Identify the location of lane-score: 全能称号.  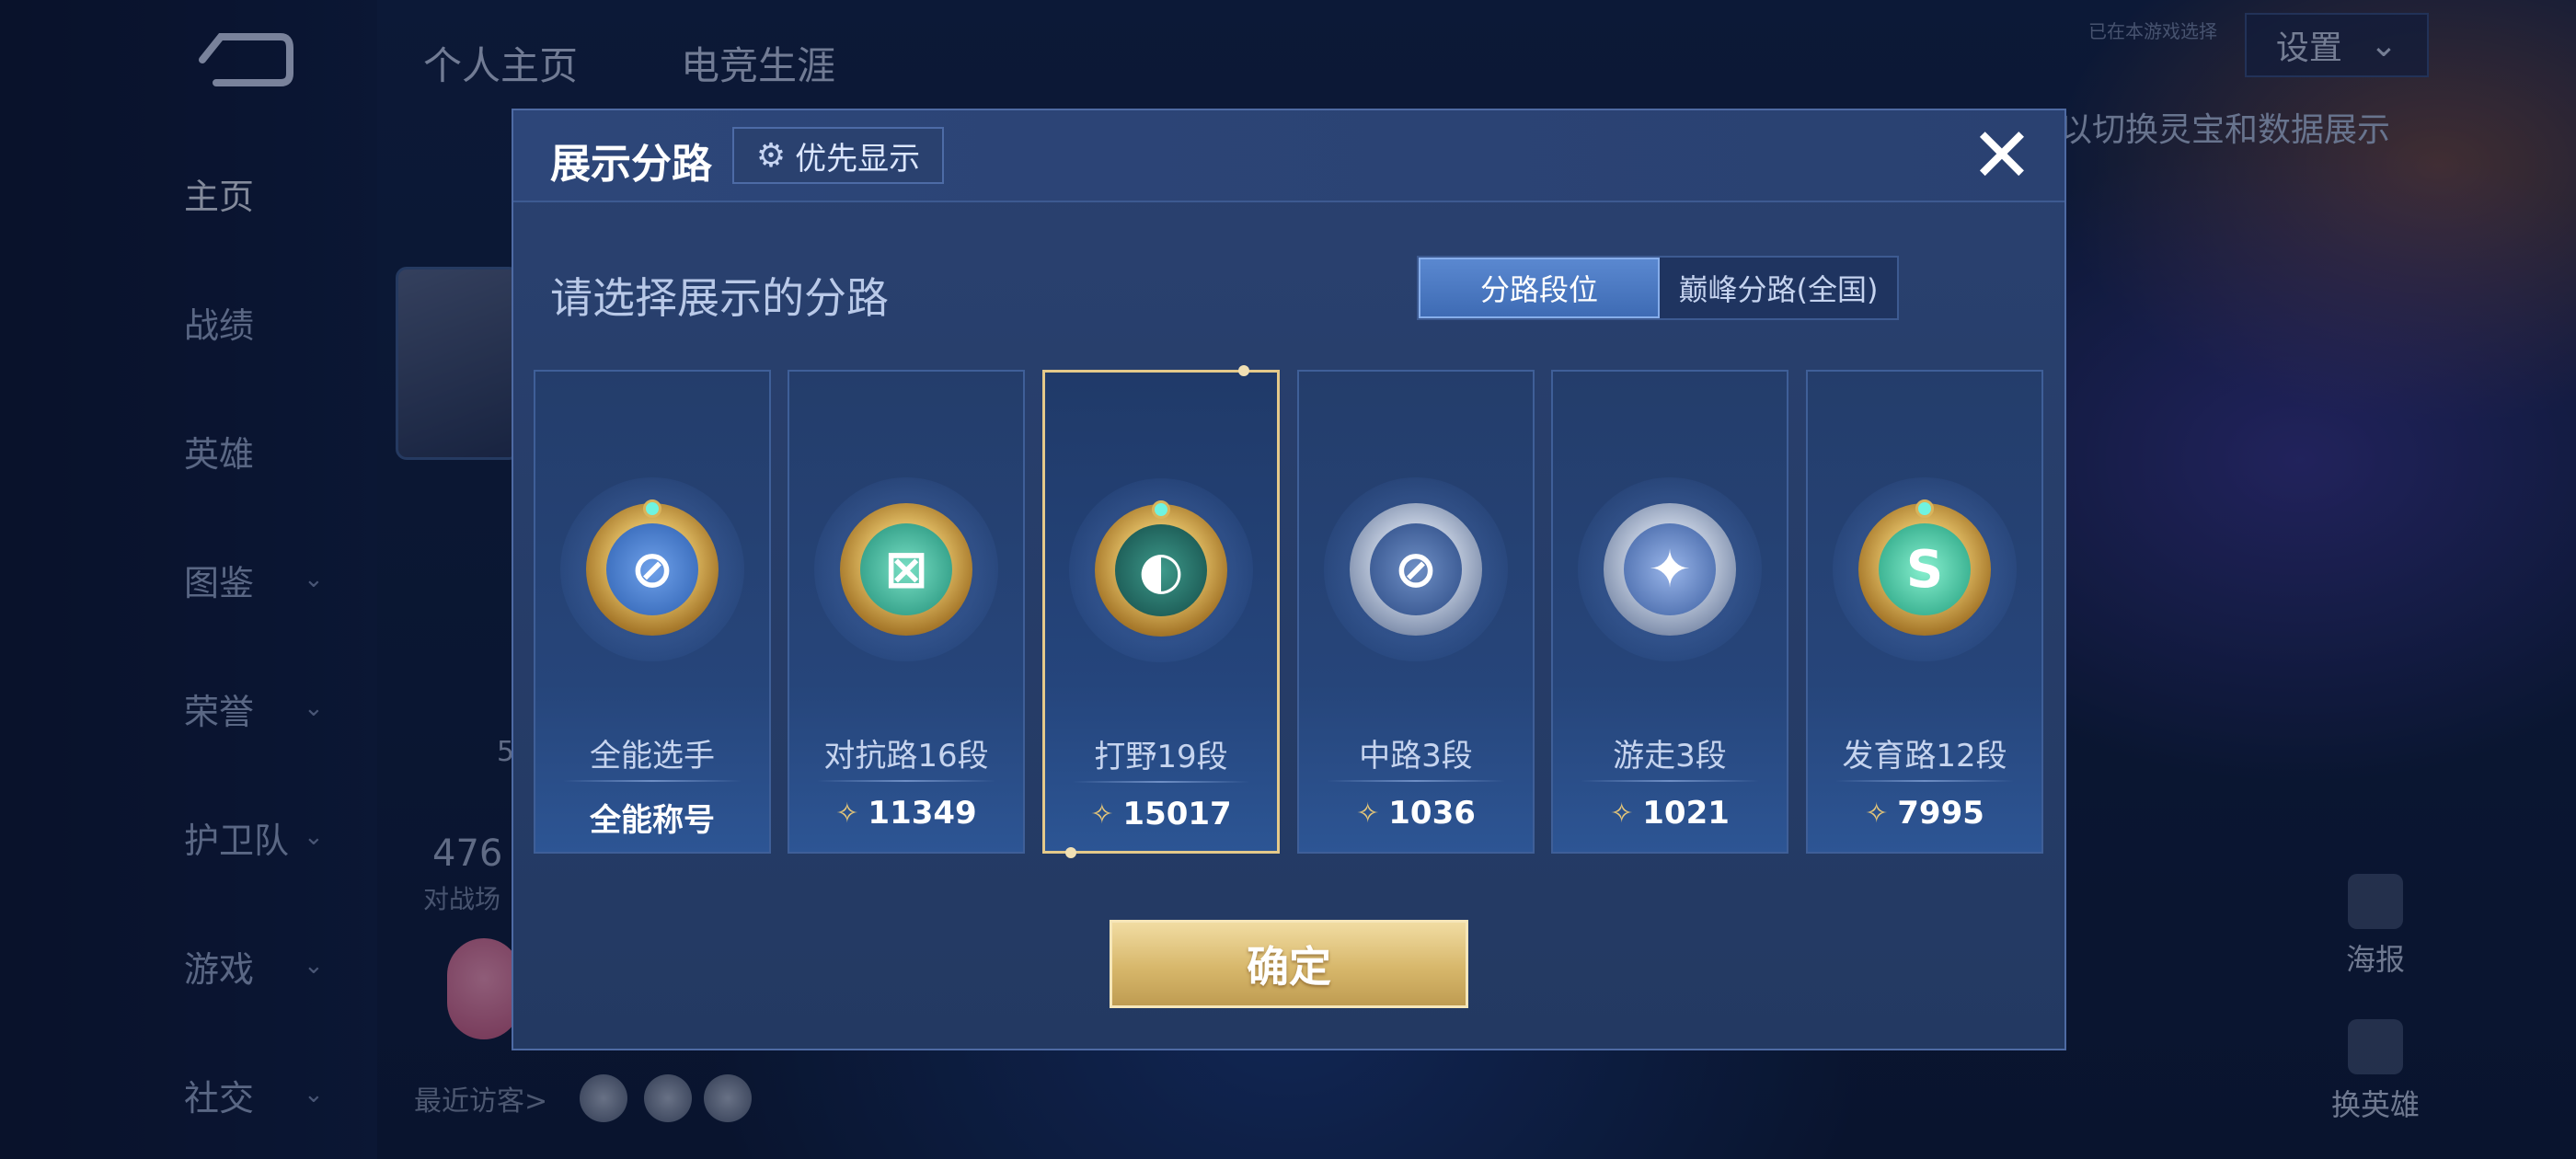
(652, 817).